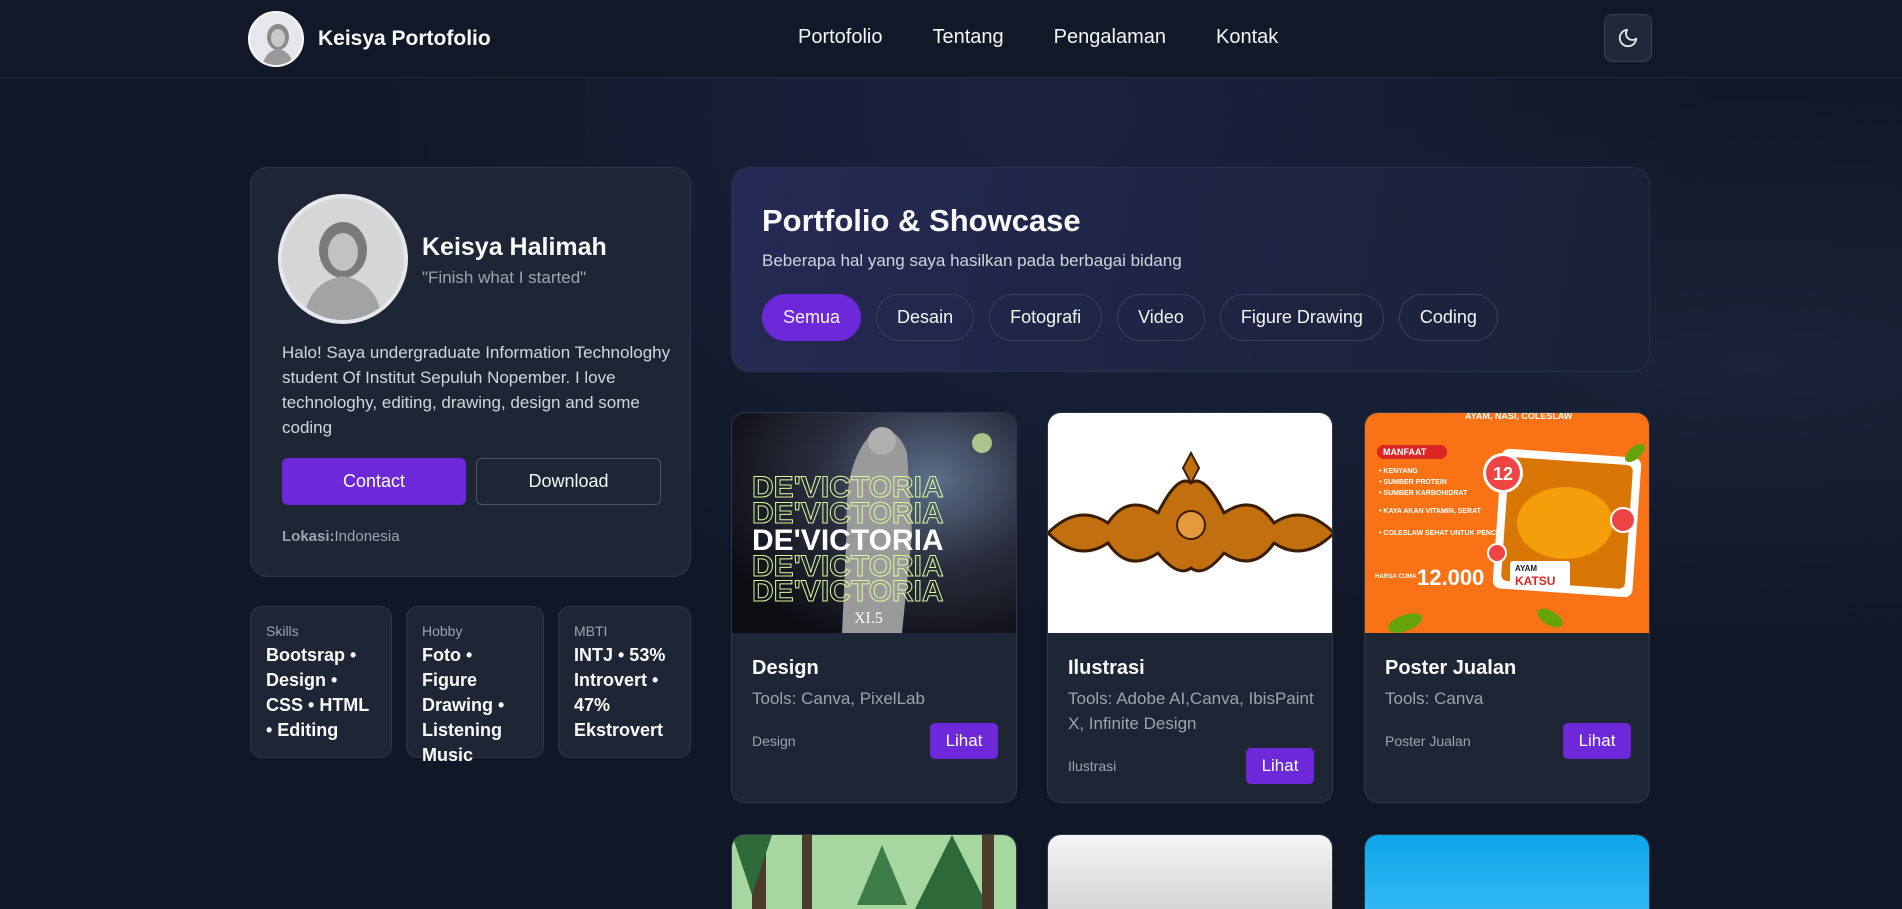 The height and width of the screenshot is (909, 1902). What do you see at coordinates (1396, 577) in the screenshot?
I see `poster-price-label: HARGA CUMA` at bounding box center [1396, 577].